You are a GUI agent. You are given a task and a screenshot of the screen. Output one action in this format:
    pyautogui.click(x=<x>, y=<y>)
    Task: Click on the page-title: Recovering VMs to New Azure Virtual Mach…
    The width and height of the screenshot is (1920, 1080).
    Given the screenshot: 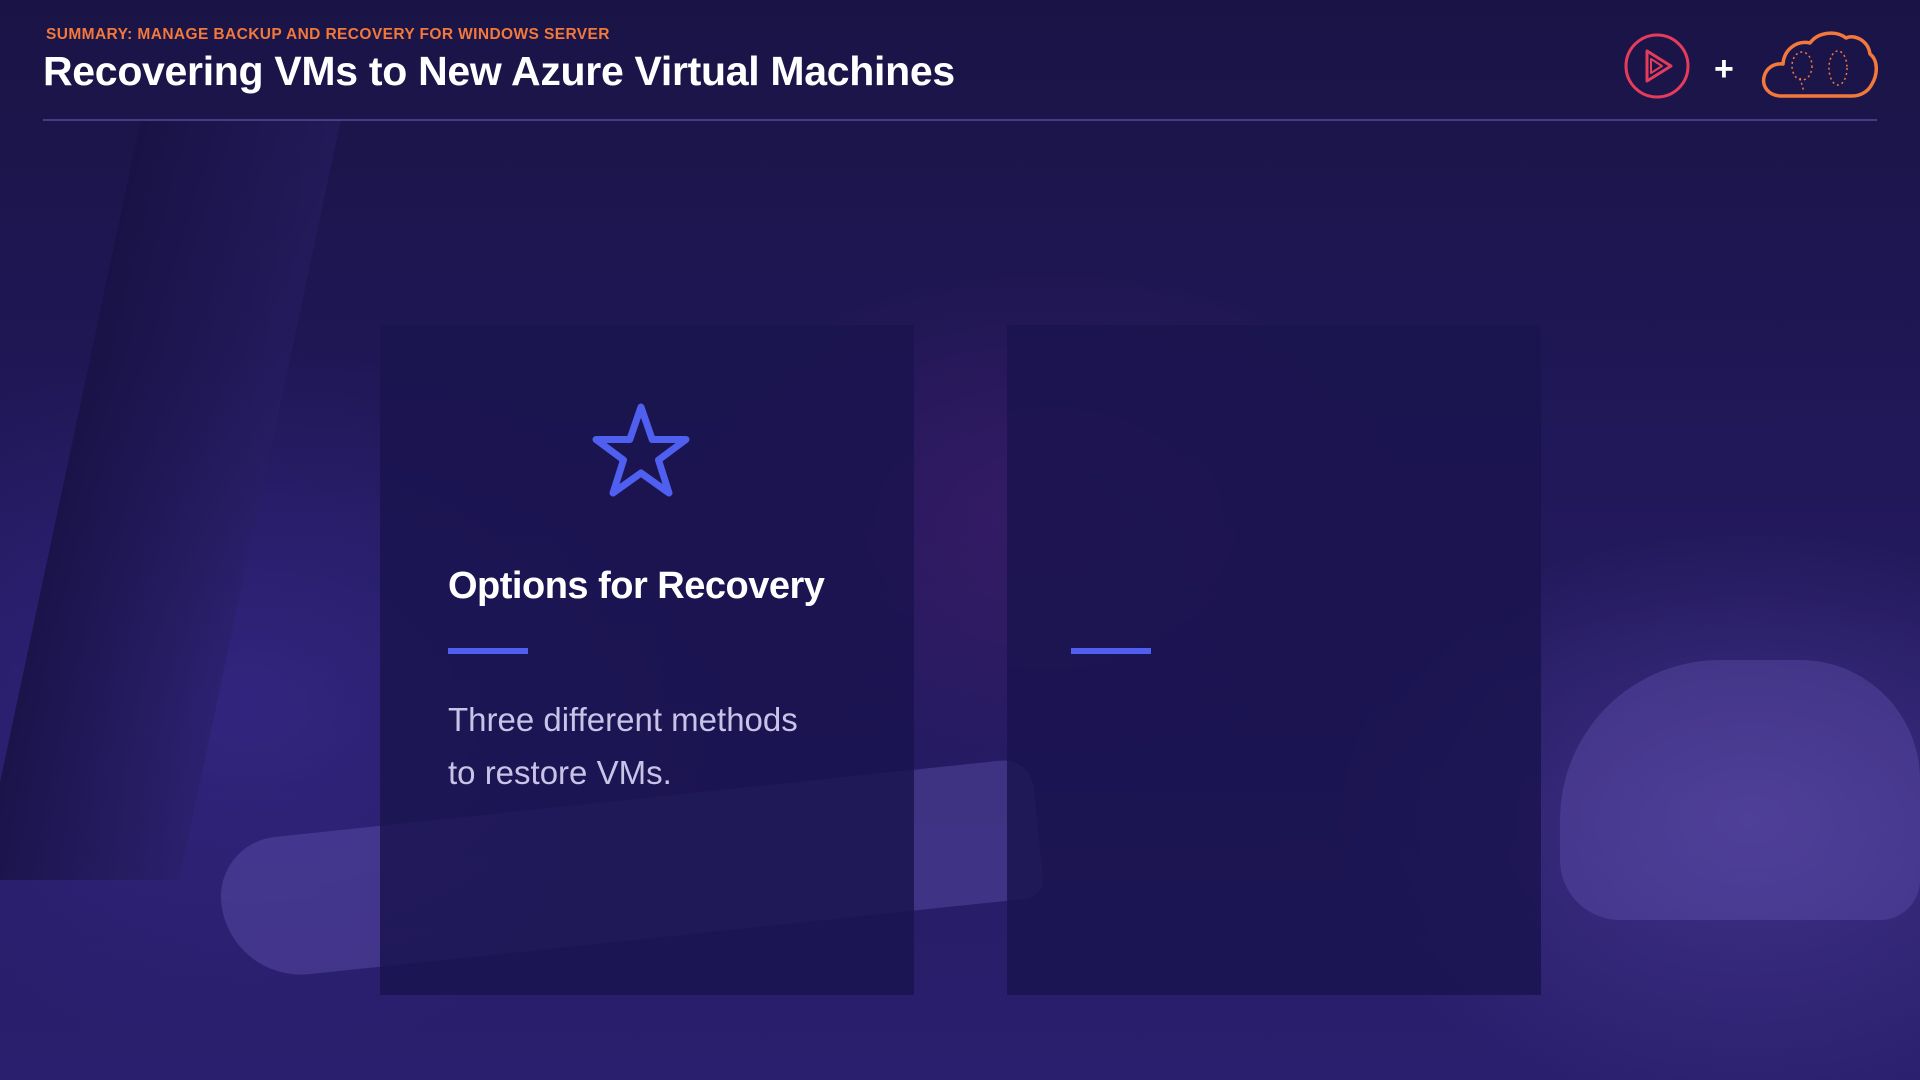 What is the action you would take?
    pyautogui.click(x=499, y=71)
    